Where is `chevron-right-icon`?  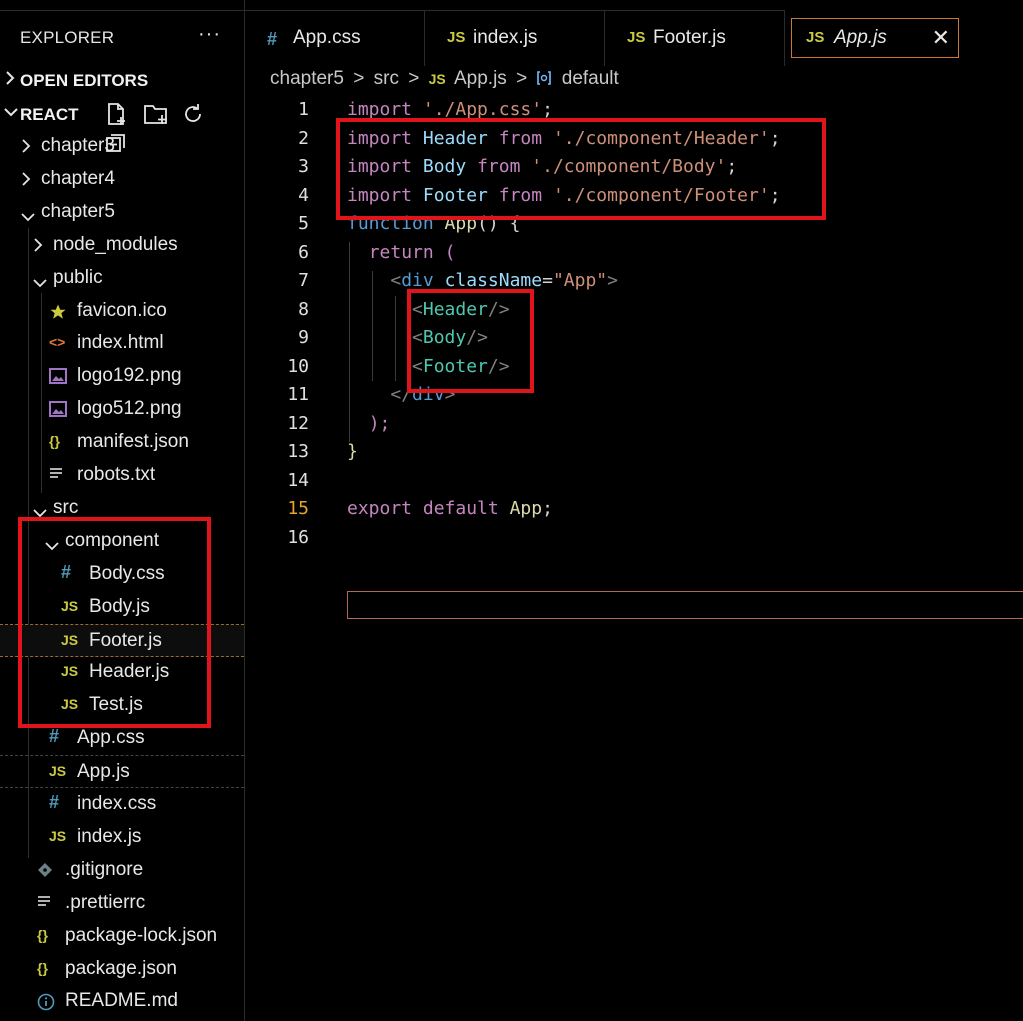
chevron-right-icon is located at coordinates (39, 244).